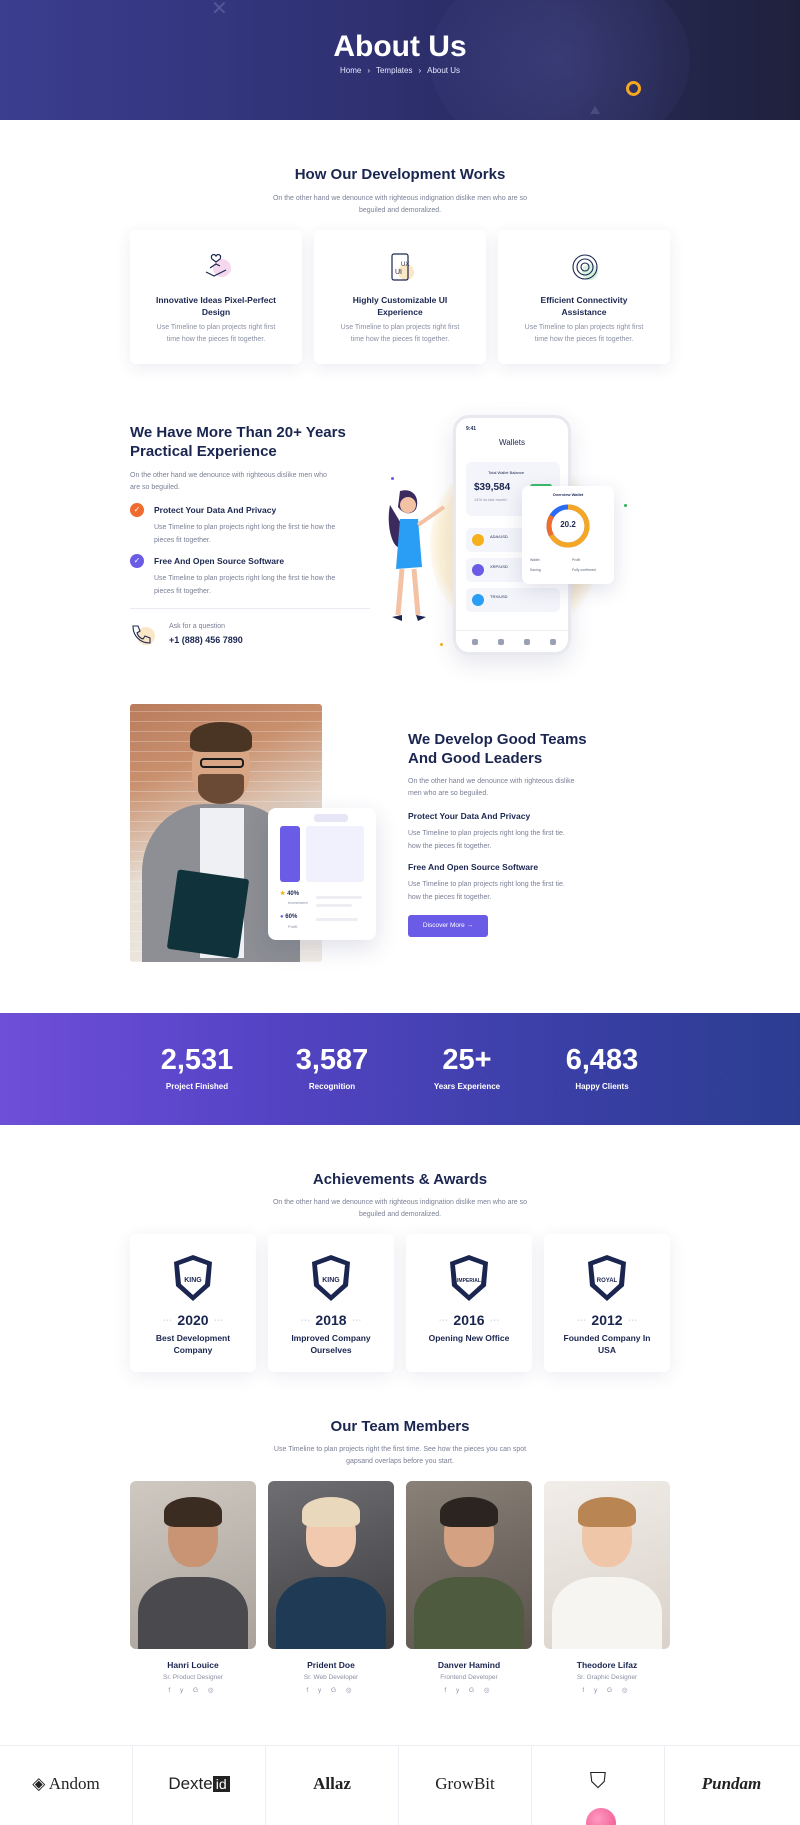  I want to click on decor-ring, so click(633, 88).